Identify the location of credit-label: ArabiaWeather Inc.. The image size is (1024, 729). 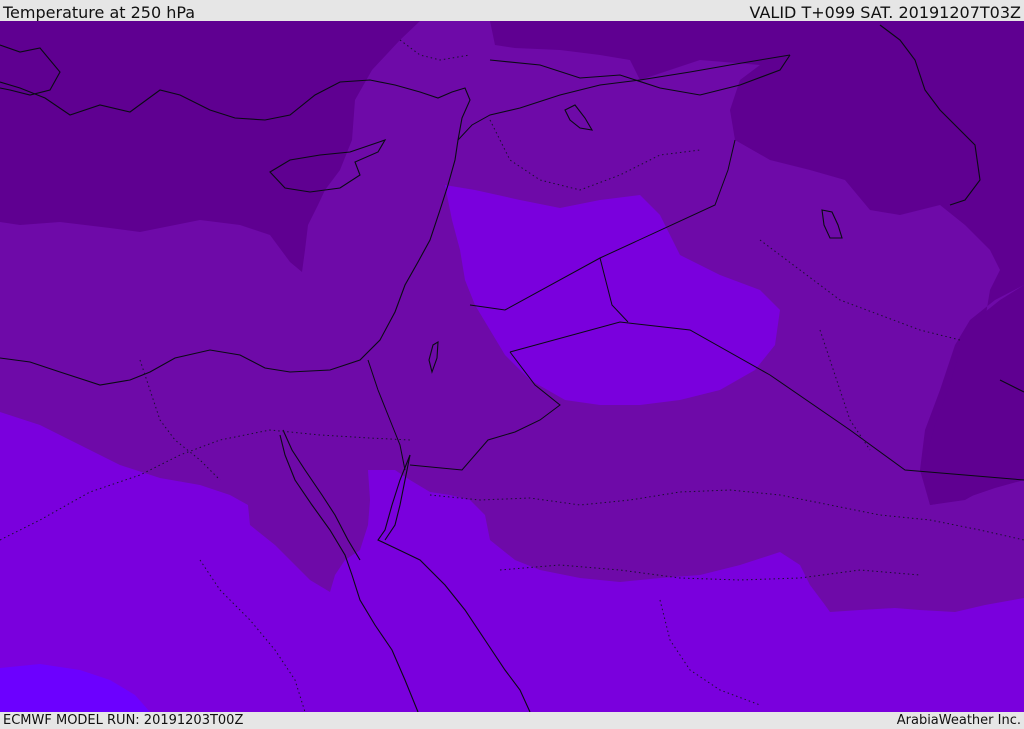
(958, 720).